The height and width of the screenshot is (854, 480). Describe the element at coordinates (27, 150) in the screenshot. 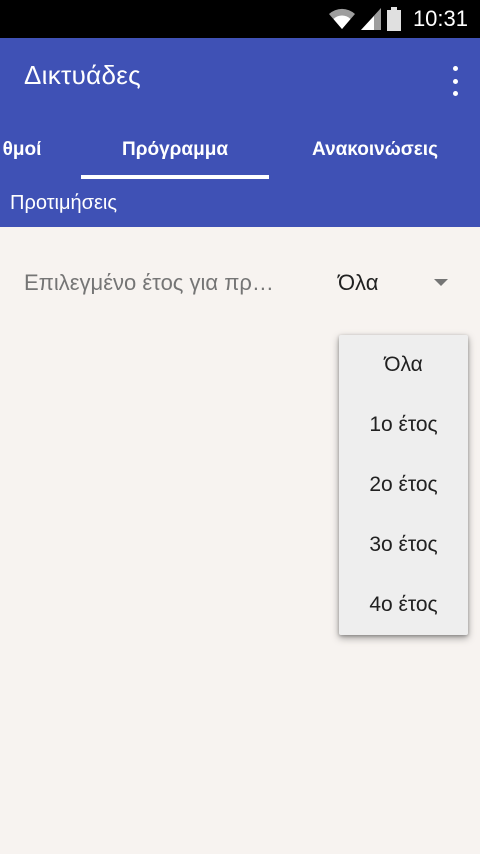

I see `tab-partial-left: θμοί` at that location.